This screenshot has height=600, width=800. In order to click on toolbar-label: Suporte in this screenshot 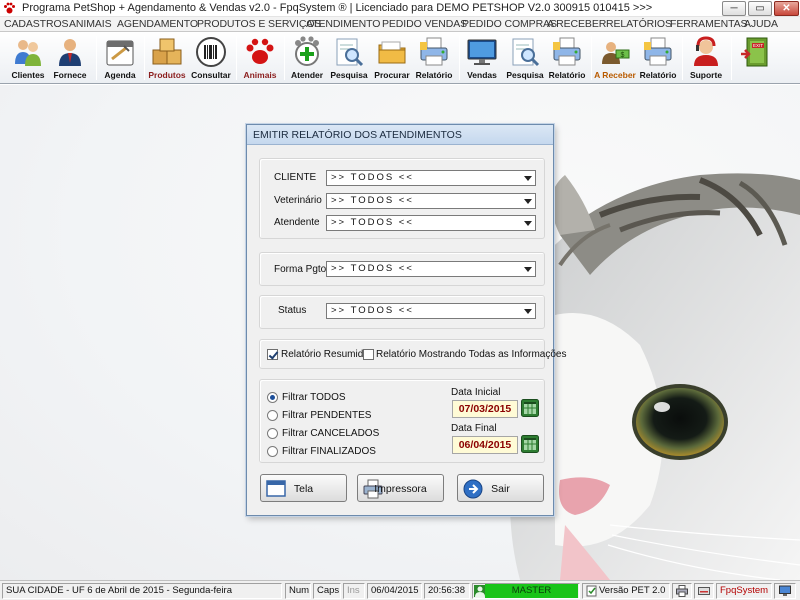, I will do `click(706, 75)`.